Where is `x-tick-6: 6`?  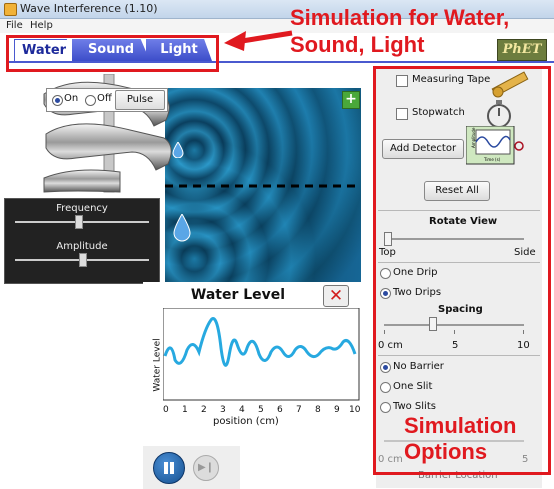 x-tick-6: 6 is located at coordinates (280, 409).